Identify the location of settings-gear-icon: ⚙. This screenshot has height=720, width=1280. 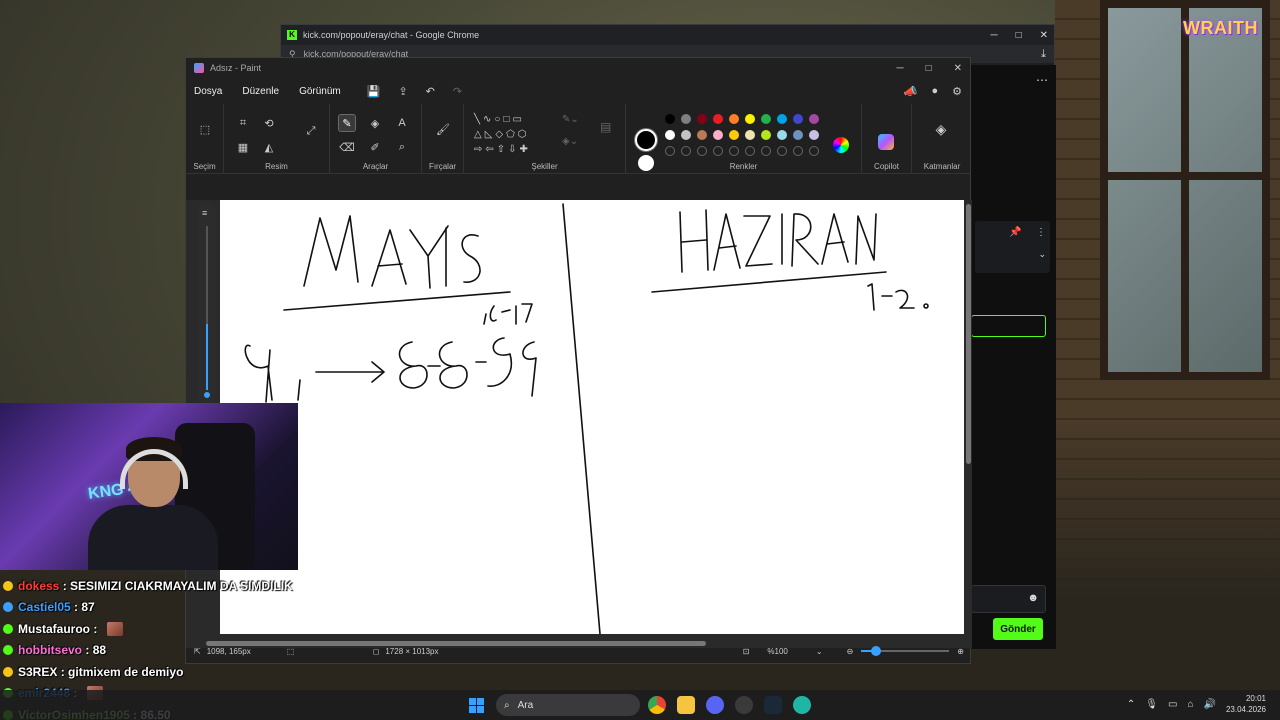
(957, 91).